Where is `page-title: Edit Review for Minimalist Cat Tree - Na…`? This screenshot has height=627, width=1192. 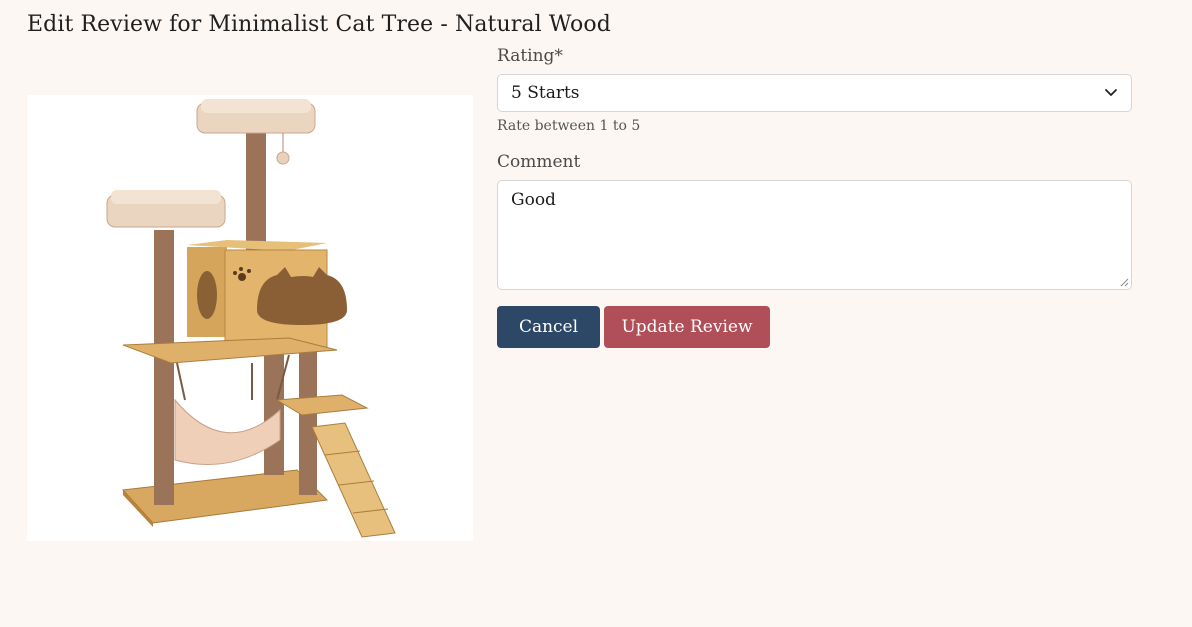 page-title: Edit Review for Minimalist Cat Tree - Na… is located at coordinates (319, 24).